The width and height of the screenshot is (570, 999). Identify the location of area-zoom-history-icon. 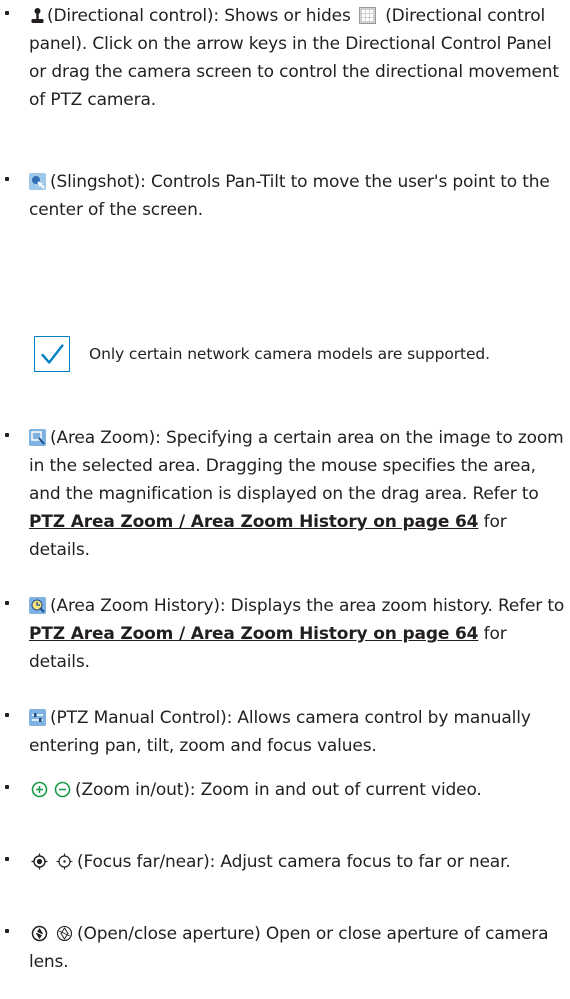
(37, 605).